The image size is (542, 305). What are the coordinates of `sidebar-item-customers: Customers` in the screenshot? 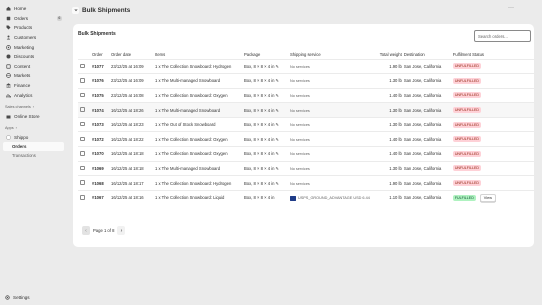 It's located at (33, 38).